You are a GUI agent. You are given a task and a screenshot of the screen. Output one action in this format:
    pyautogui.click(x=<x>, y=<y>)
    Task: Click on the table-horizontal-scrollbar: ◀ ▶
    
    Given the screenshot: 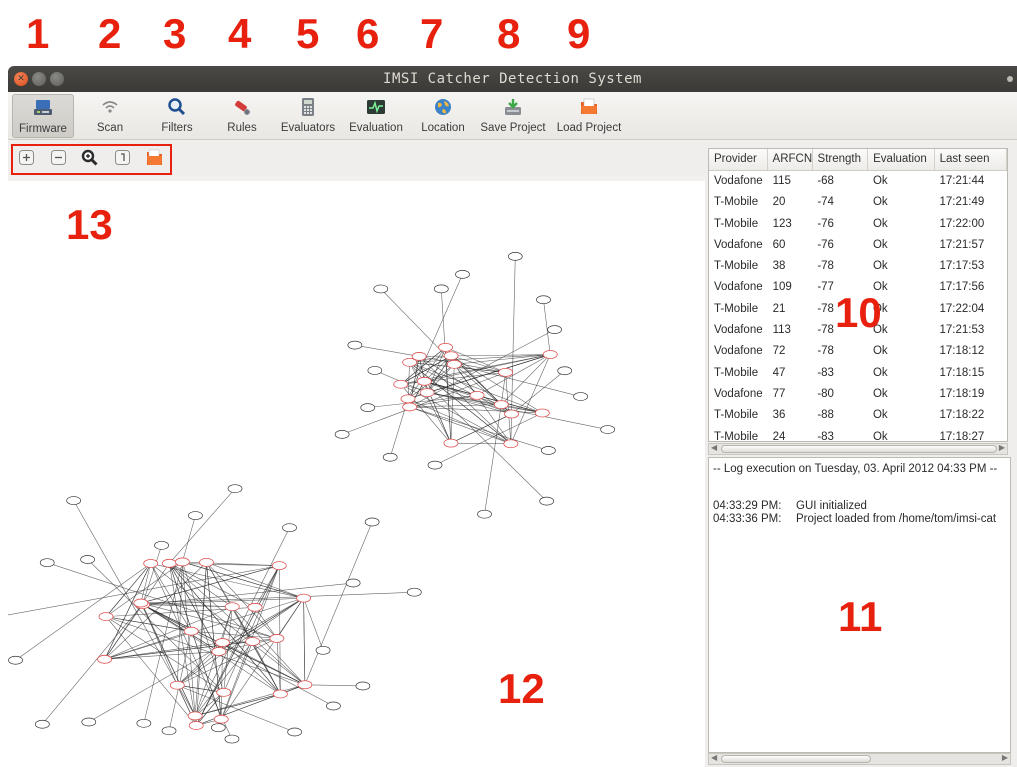 What is the action you would take?
    pyautogui.click(x=858, y=449)
    